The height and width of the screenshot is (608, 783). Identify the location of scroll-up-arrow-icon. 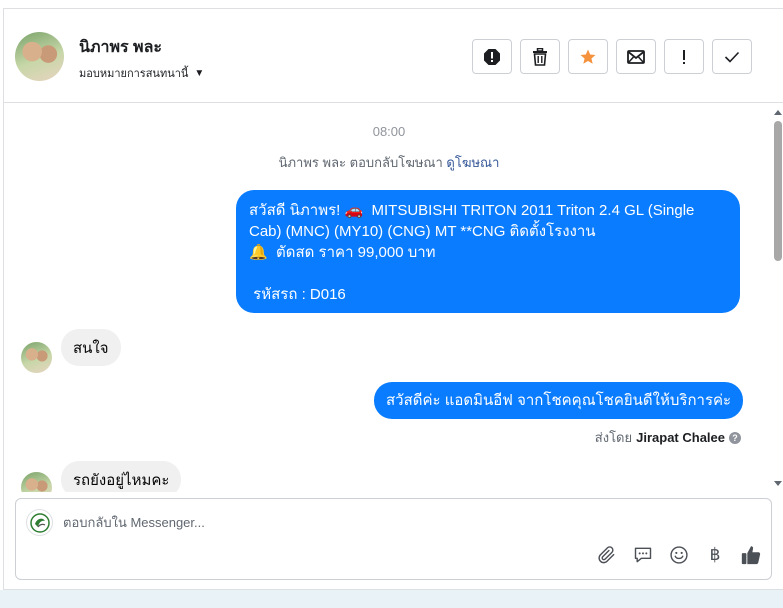
(778, 112).